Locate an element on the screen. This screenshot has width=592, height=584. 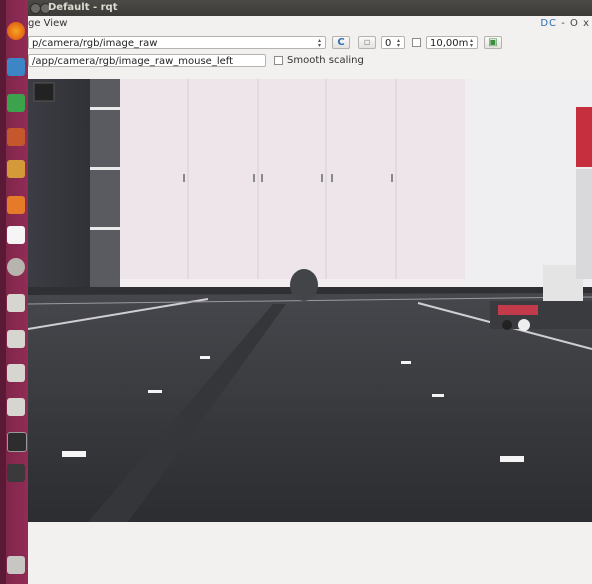
publish-topic-input: /app/camera/rgb/image_raw_mouse_left is located at coordinates (147, 60).